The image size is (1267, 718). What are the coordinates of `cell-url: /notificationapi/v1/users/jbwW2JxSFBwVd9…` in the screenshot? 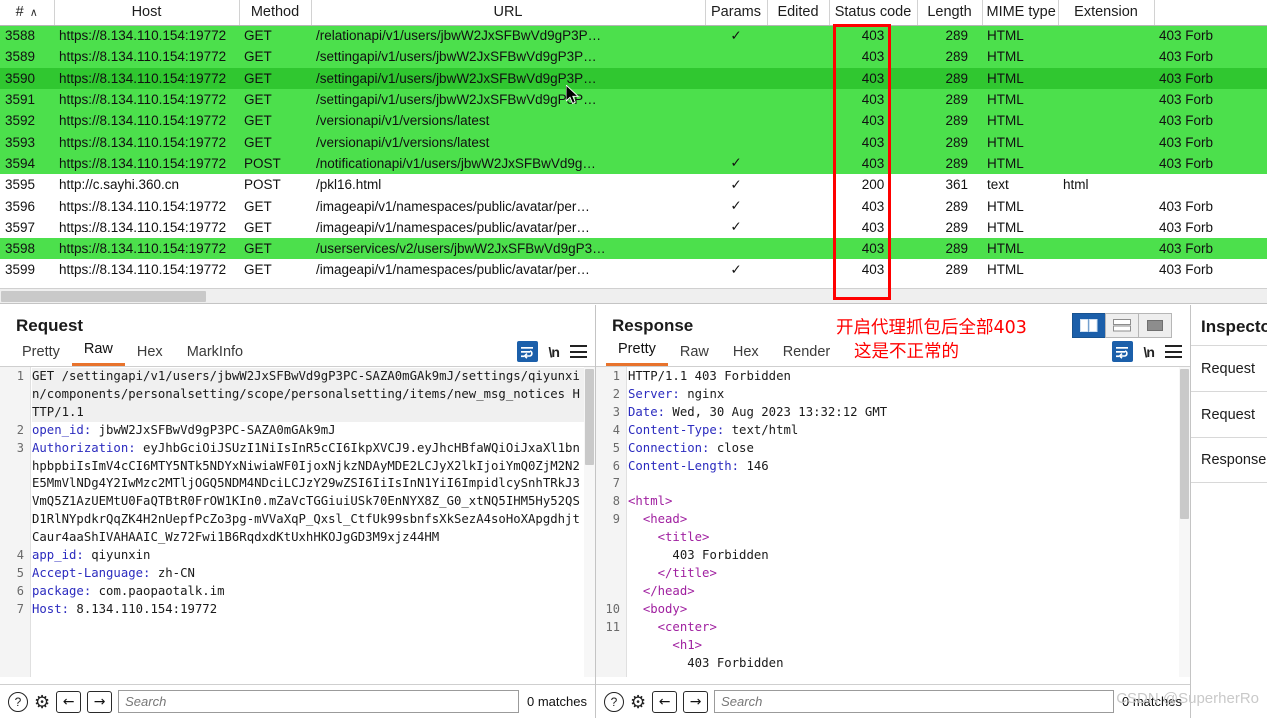 It's located at (508, 163).